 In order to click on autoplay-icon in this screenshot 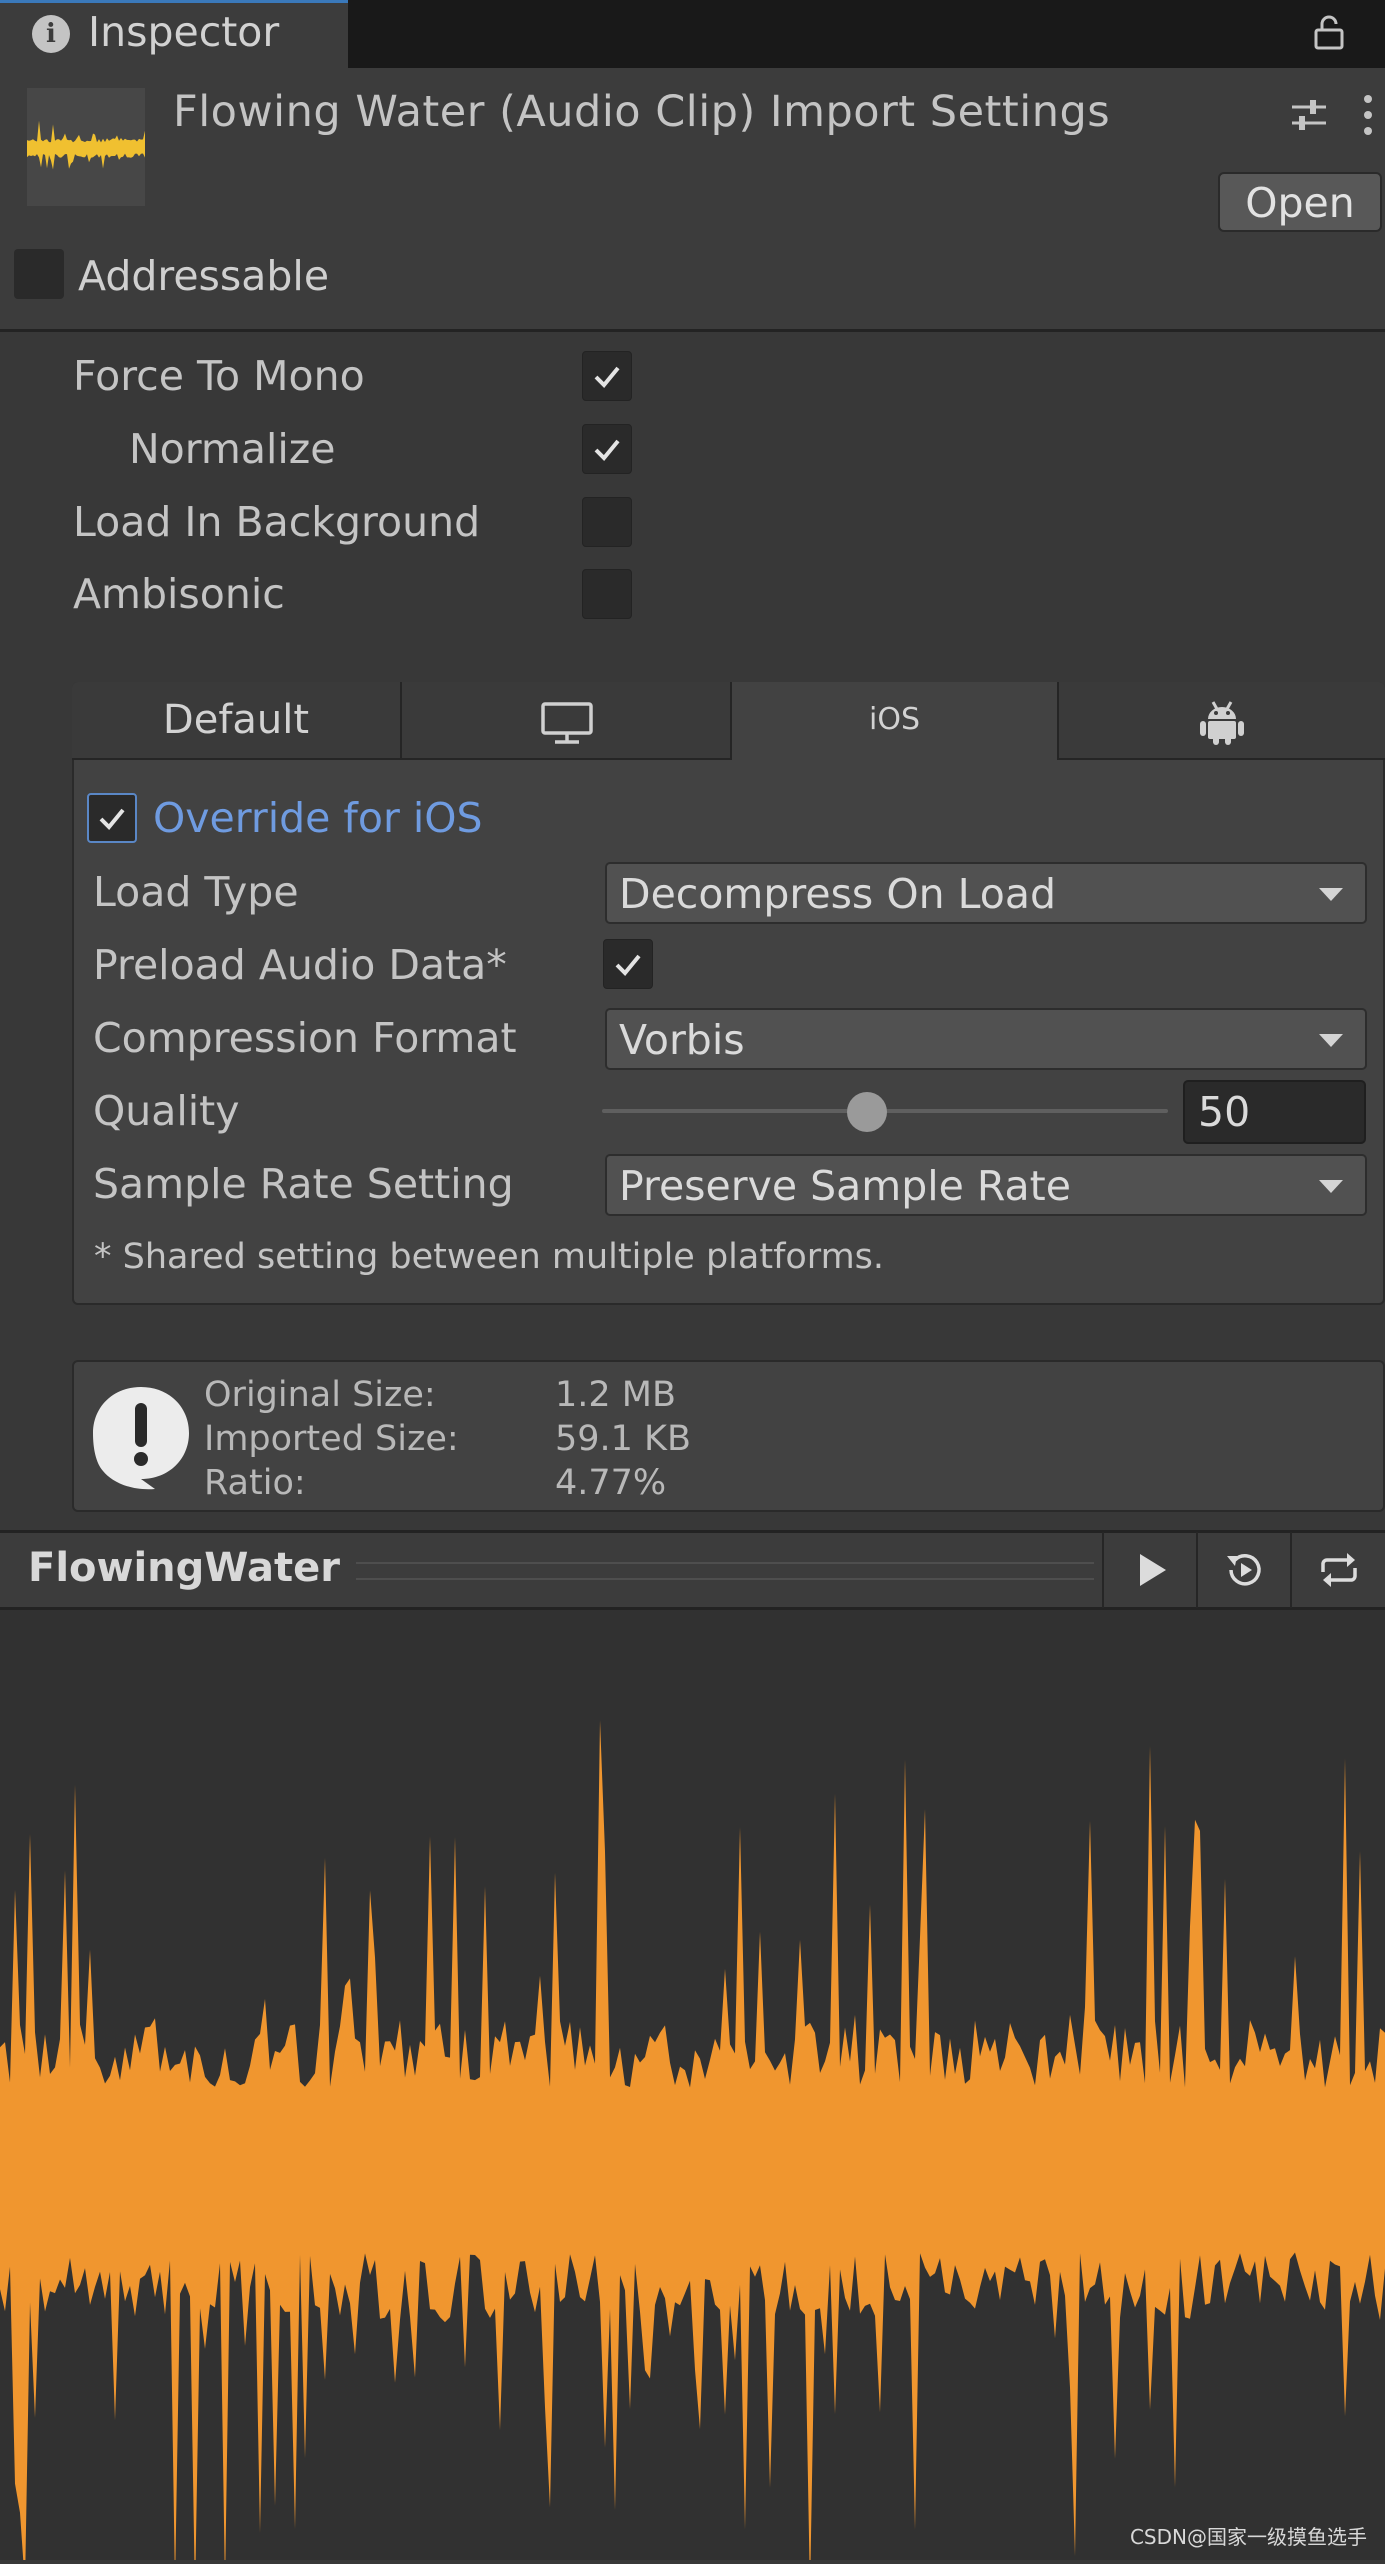, I will do `click(1244, 1570)`.